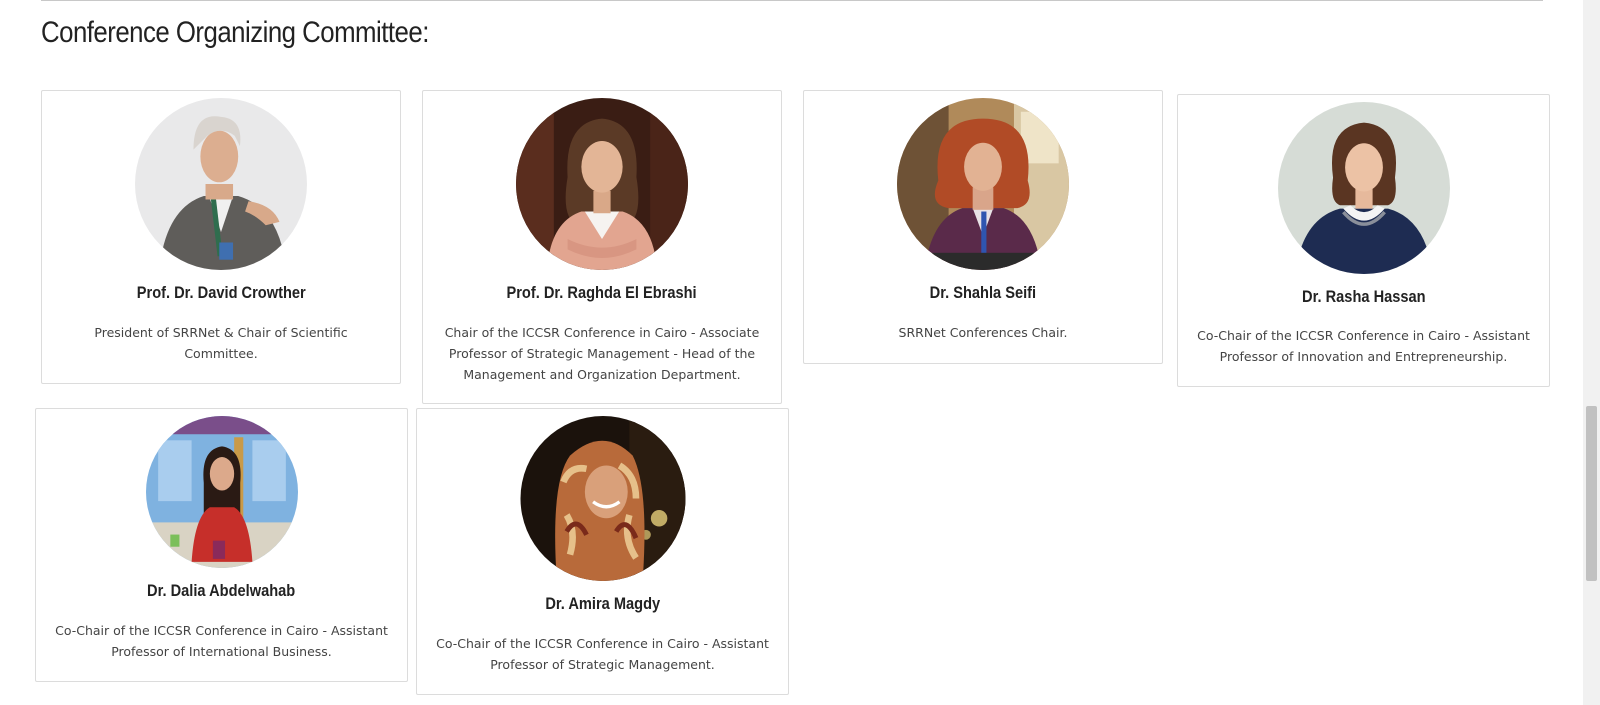  What do you see at coordinates (221, 590) in the screenshot?
I see `member-name: Dr. Dalia Abdelwahab` at bounding box center [221, 590].